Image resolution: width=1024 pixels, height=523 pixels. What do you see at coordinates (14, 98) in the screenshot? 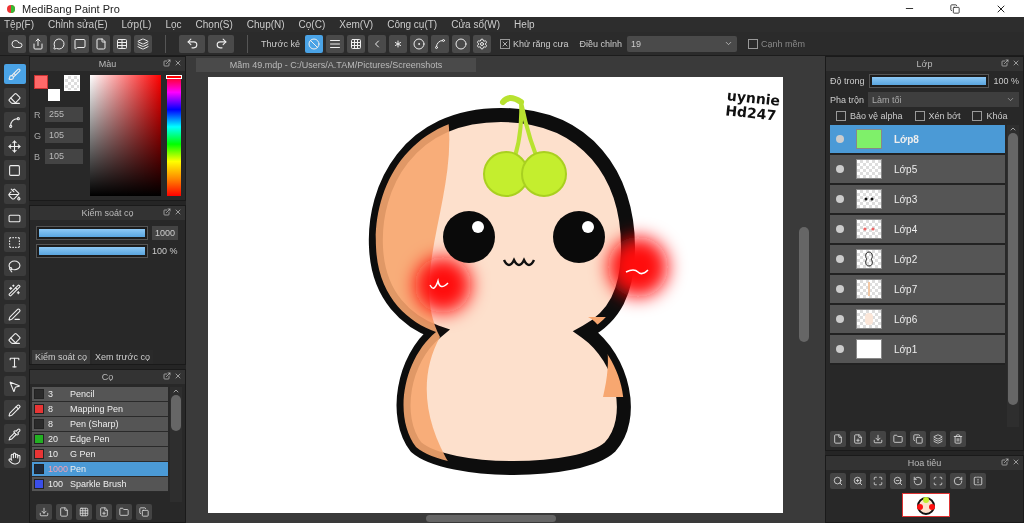
I see `eraser-icon` at bounding box center [14, 98].